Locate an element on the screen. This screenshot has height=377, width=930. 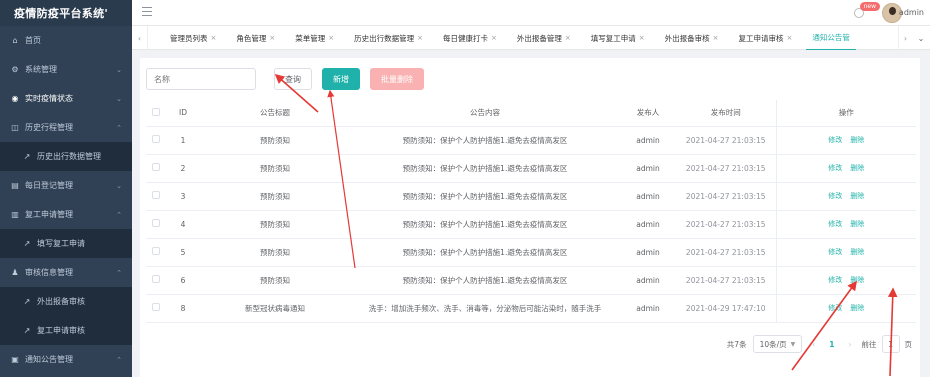
sidebar-item-label: 填写复工申请 is located at coordinates (61, 243).